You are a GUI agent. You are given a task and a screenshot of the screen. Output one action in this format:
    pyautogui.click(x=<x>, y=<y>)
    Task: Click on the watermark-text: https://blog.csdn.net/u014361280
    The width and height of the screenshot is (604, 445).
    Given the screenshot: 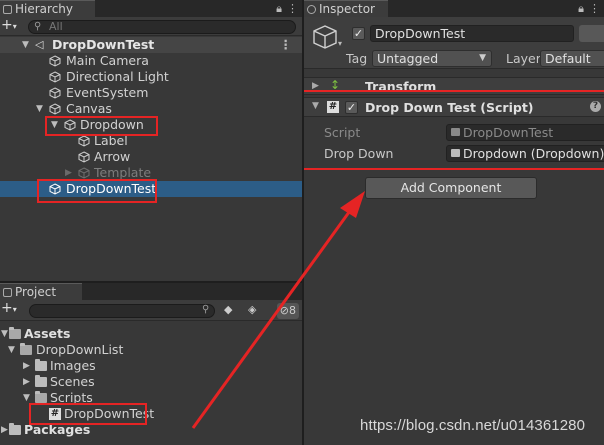 What is the action you would take?
    pyautogui.click(x=473, y=425)
    